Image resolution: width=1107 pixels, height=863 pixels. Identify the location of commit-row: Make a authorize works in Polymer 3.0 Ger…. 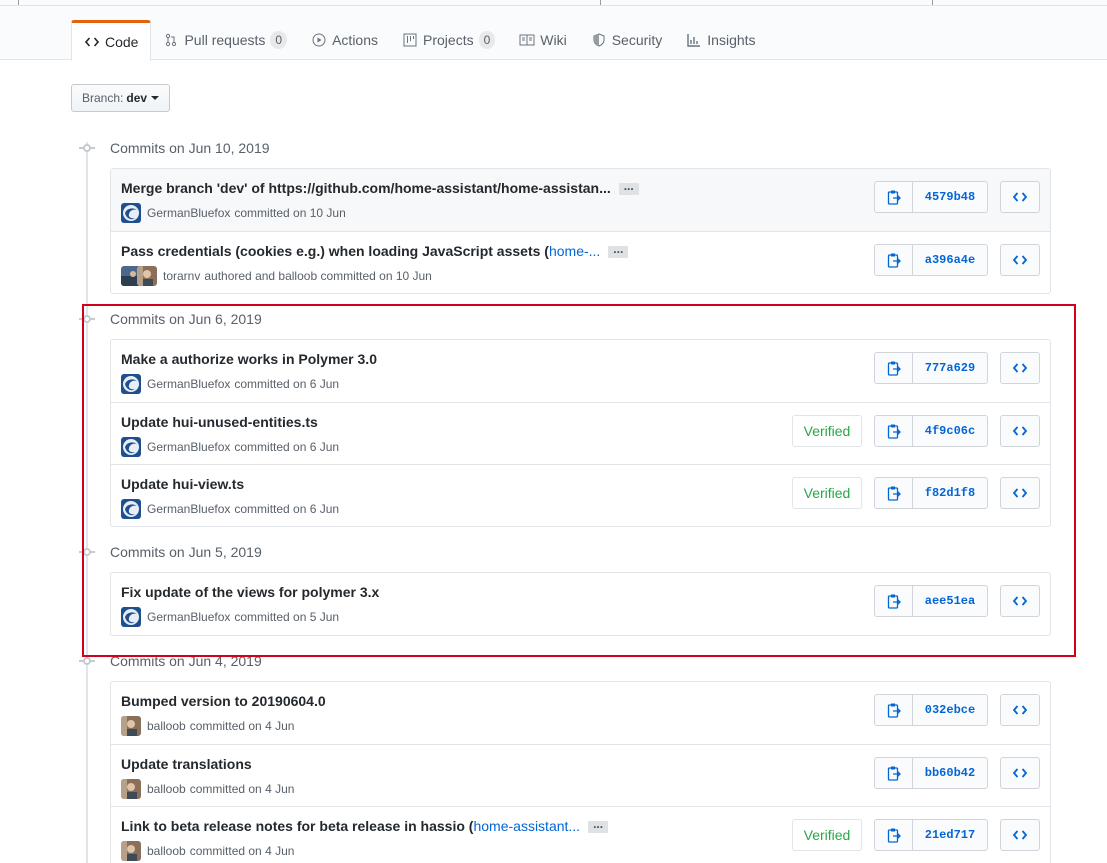
(580, 371).